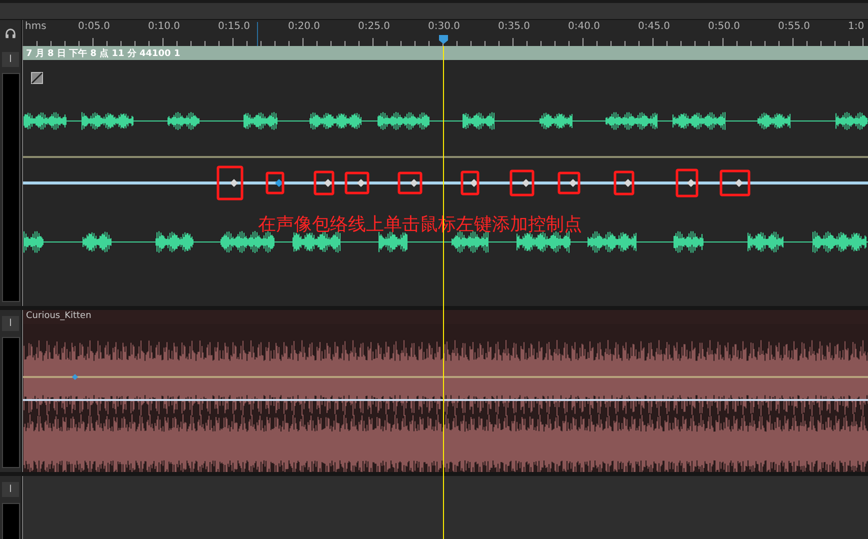 Image resolution: width=868 pixels, height=539 pixels. I want to click on ruler-label: 0:50.0, so click(724, 26).